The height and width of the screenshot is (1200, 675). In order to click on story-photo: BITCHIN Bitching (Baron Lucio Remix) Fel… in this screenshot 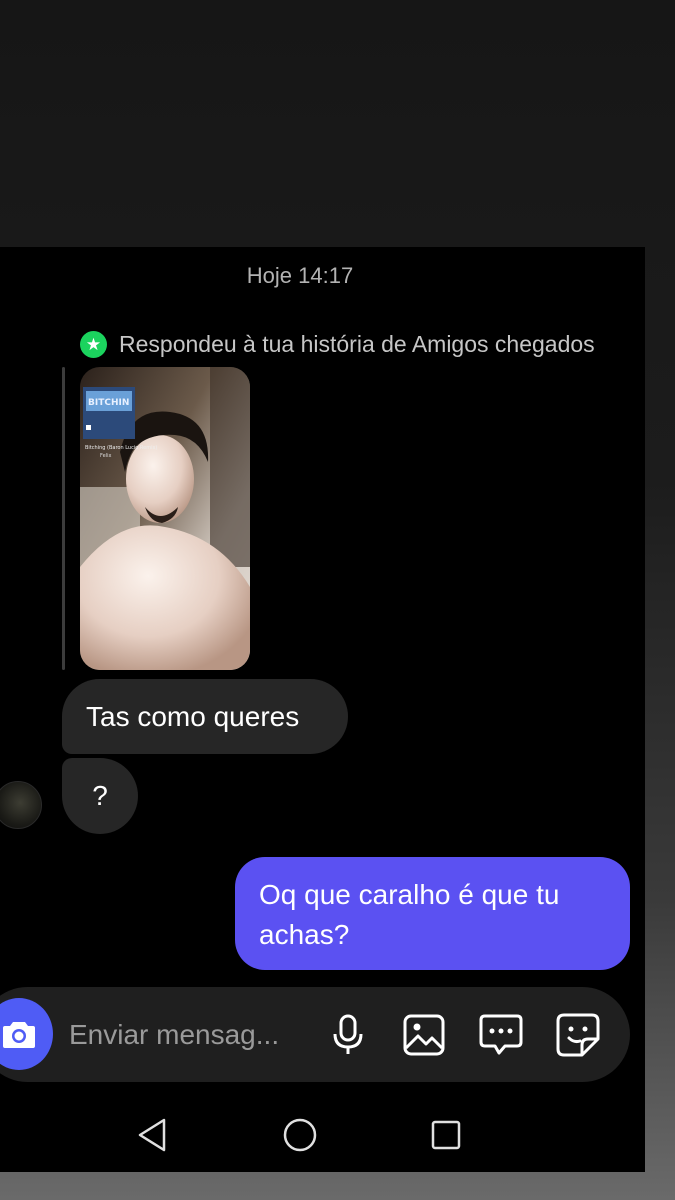, I will do `click(165, 518)`.